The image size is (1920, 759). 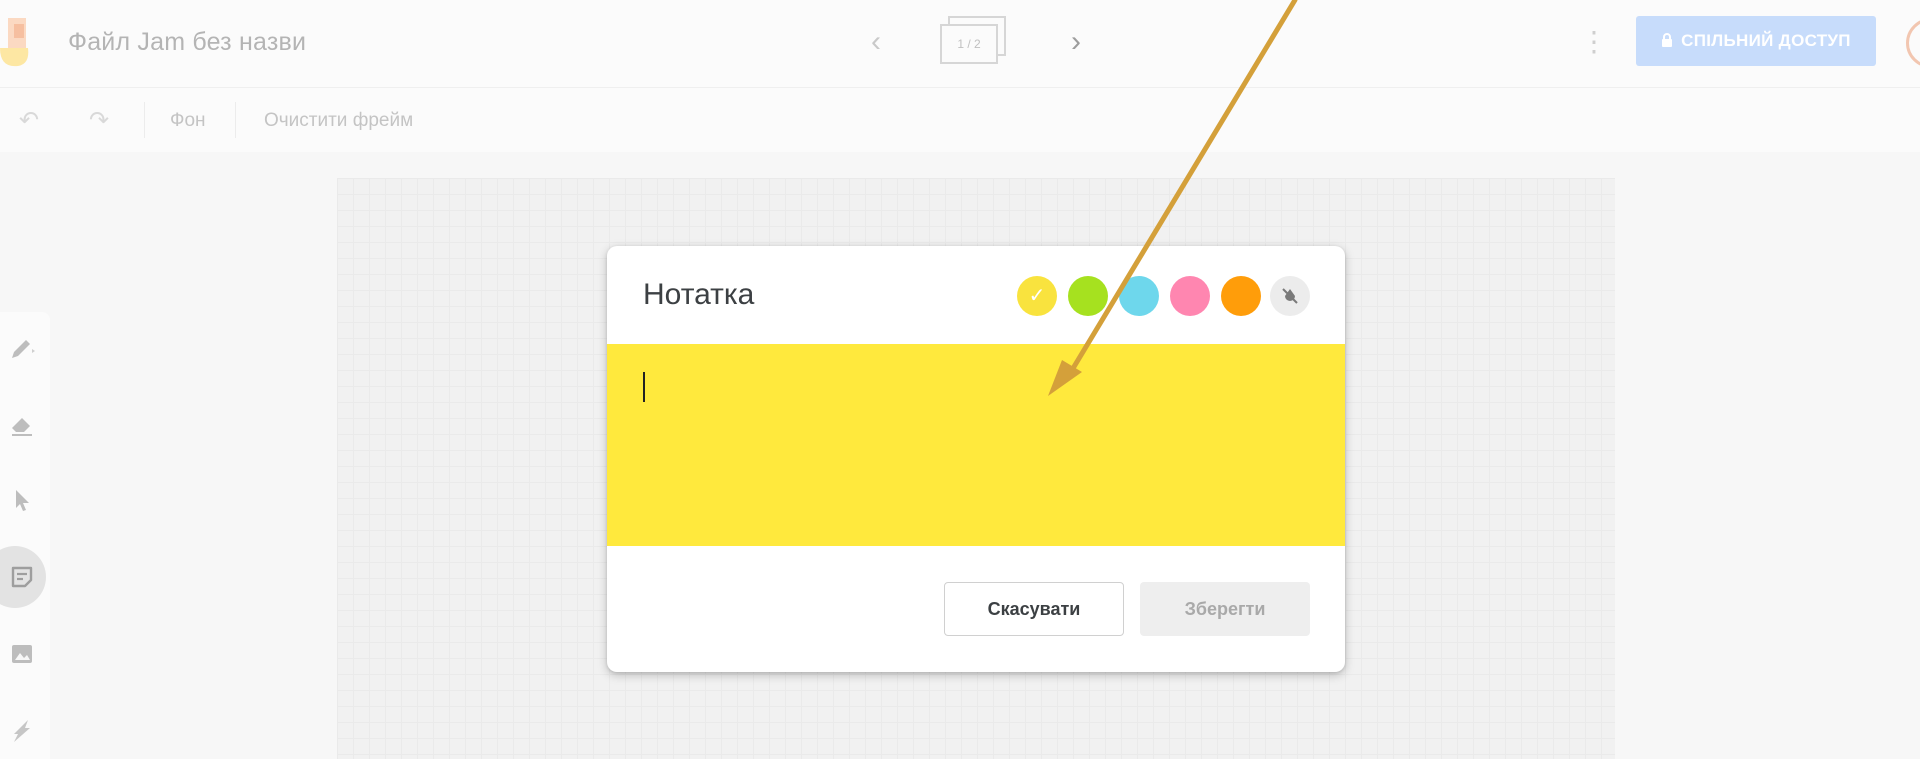 What do you see at coordinates (699, 294) in the screenshot?
I see `dialog-title: Нотатка` at bounding box center [699, 294].